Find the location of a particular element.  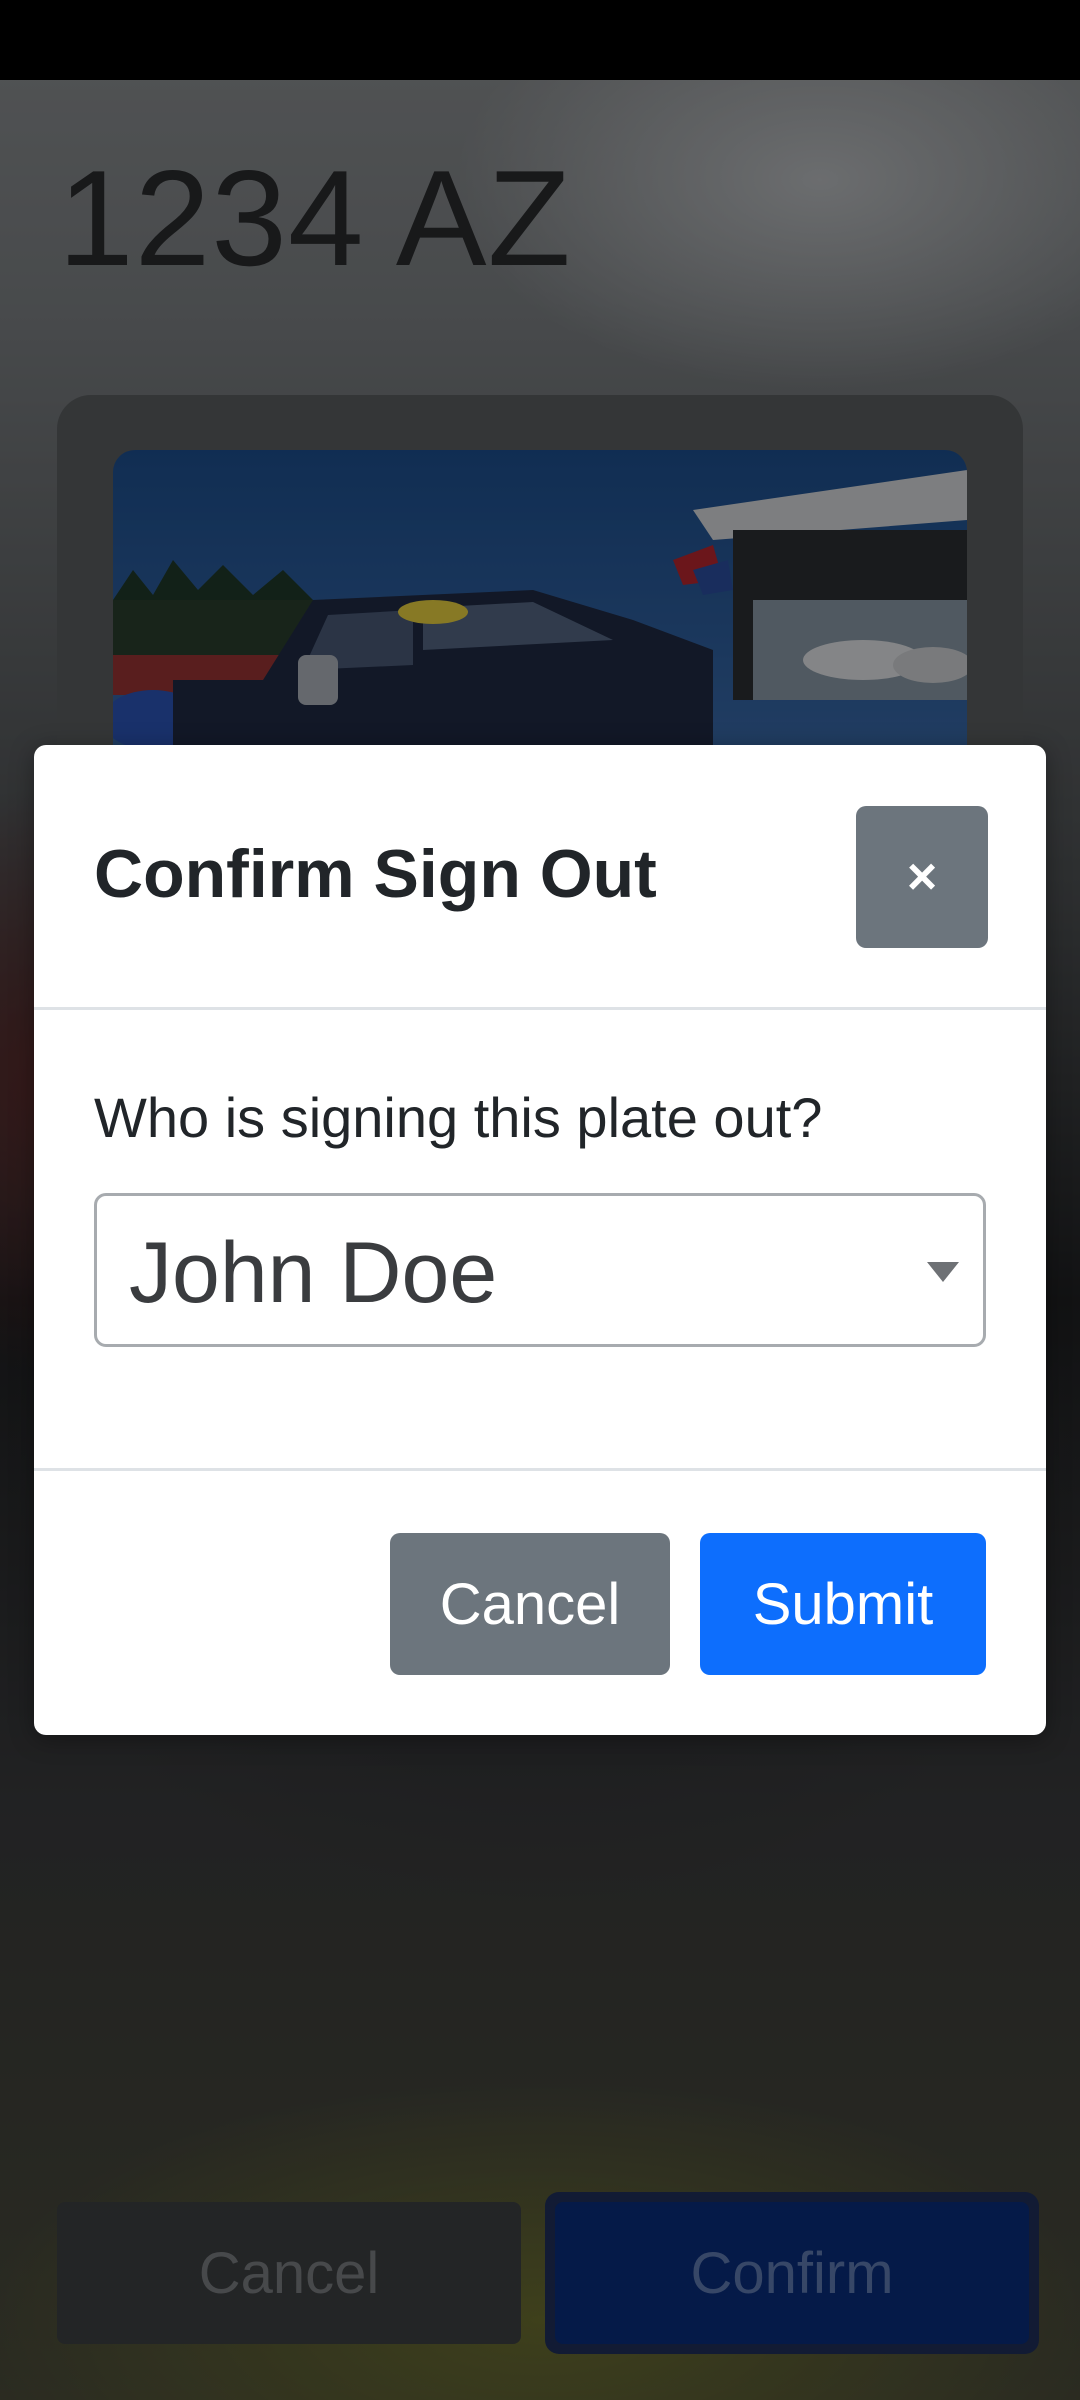

close-icon: × is located at coordinates (922, 877).